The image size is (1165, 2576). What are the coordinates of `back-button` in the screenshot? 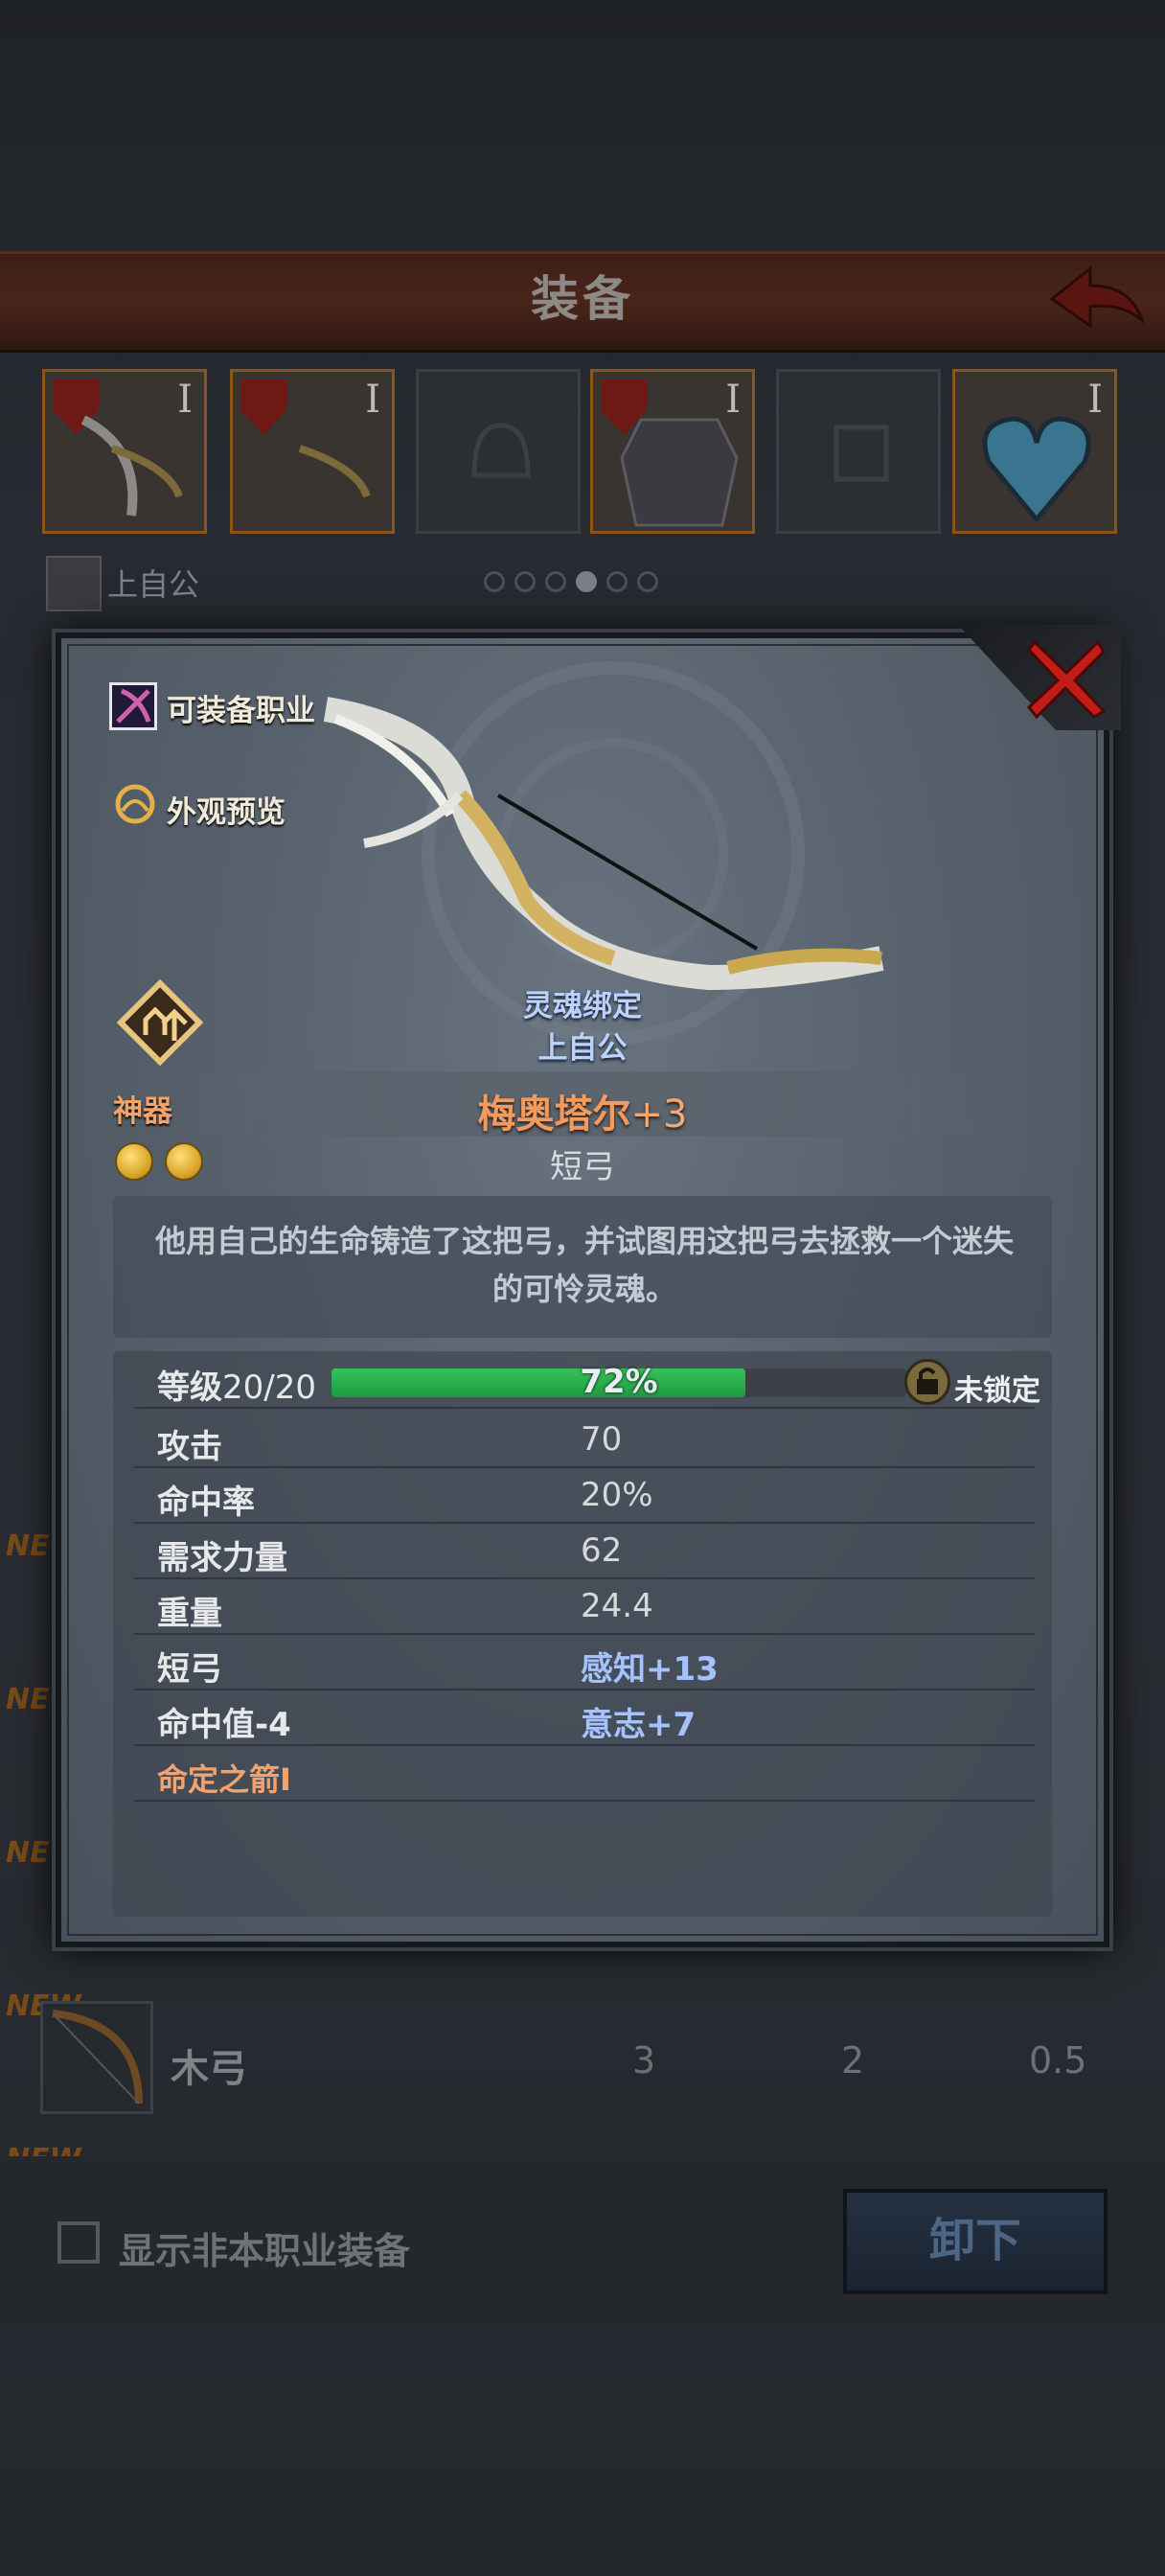 It's located at (1097, 299).